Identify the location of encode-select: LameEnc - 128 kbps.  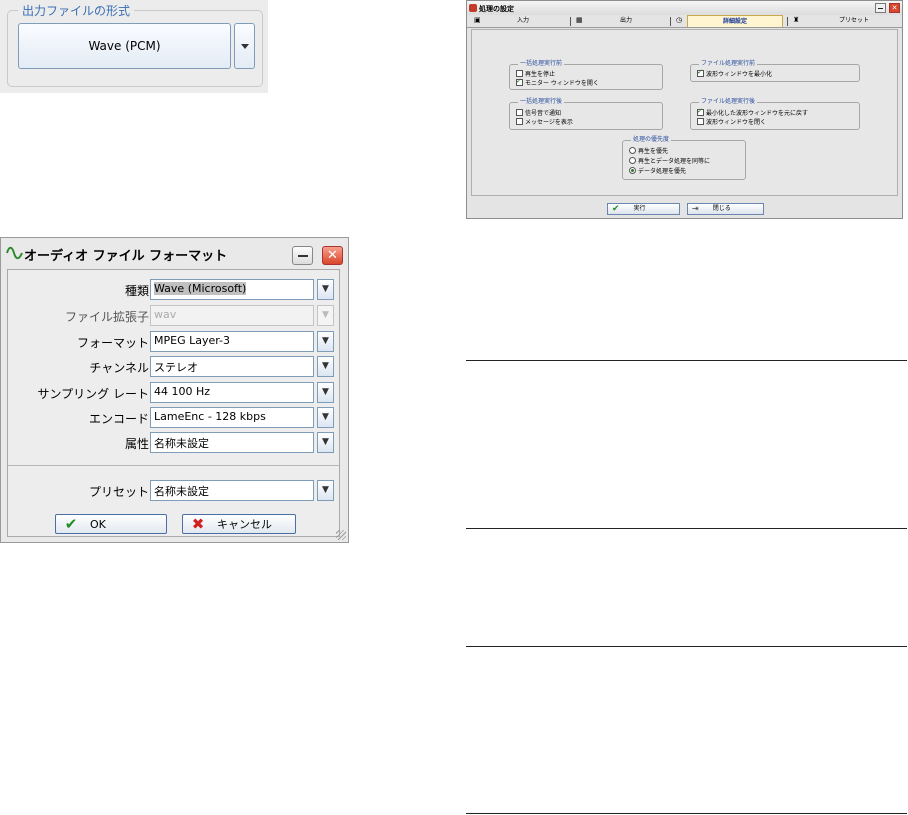
(232, 417).